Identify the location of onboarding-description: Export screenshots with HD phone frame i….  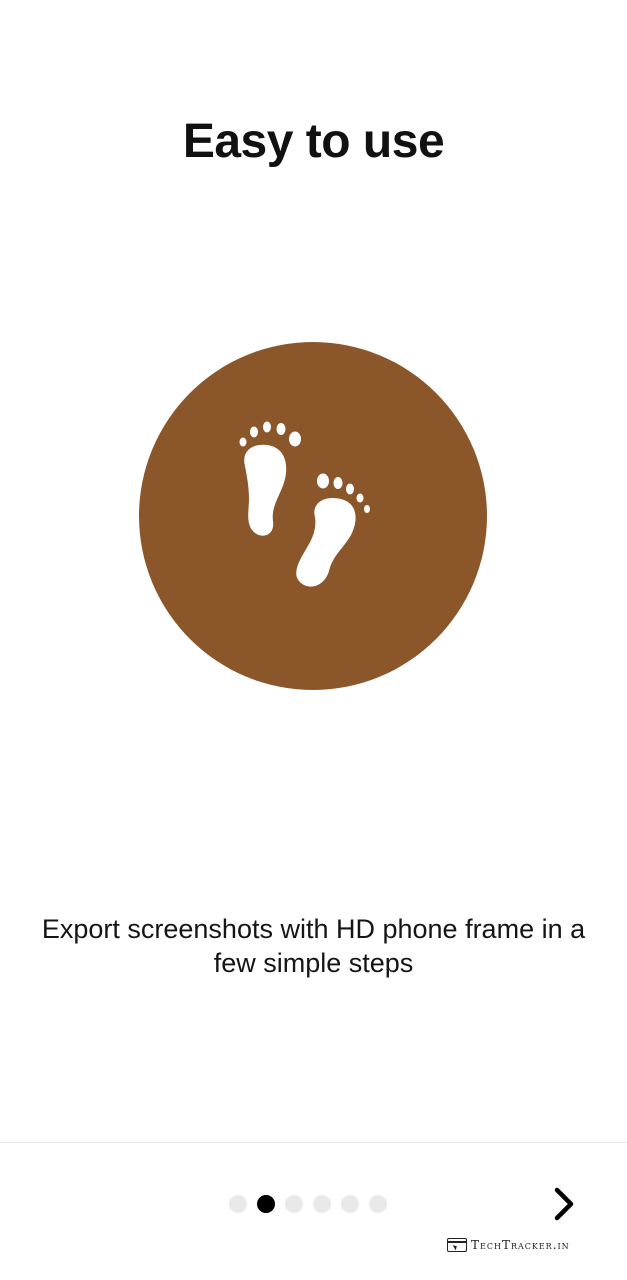
(313, 946).